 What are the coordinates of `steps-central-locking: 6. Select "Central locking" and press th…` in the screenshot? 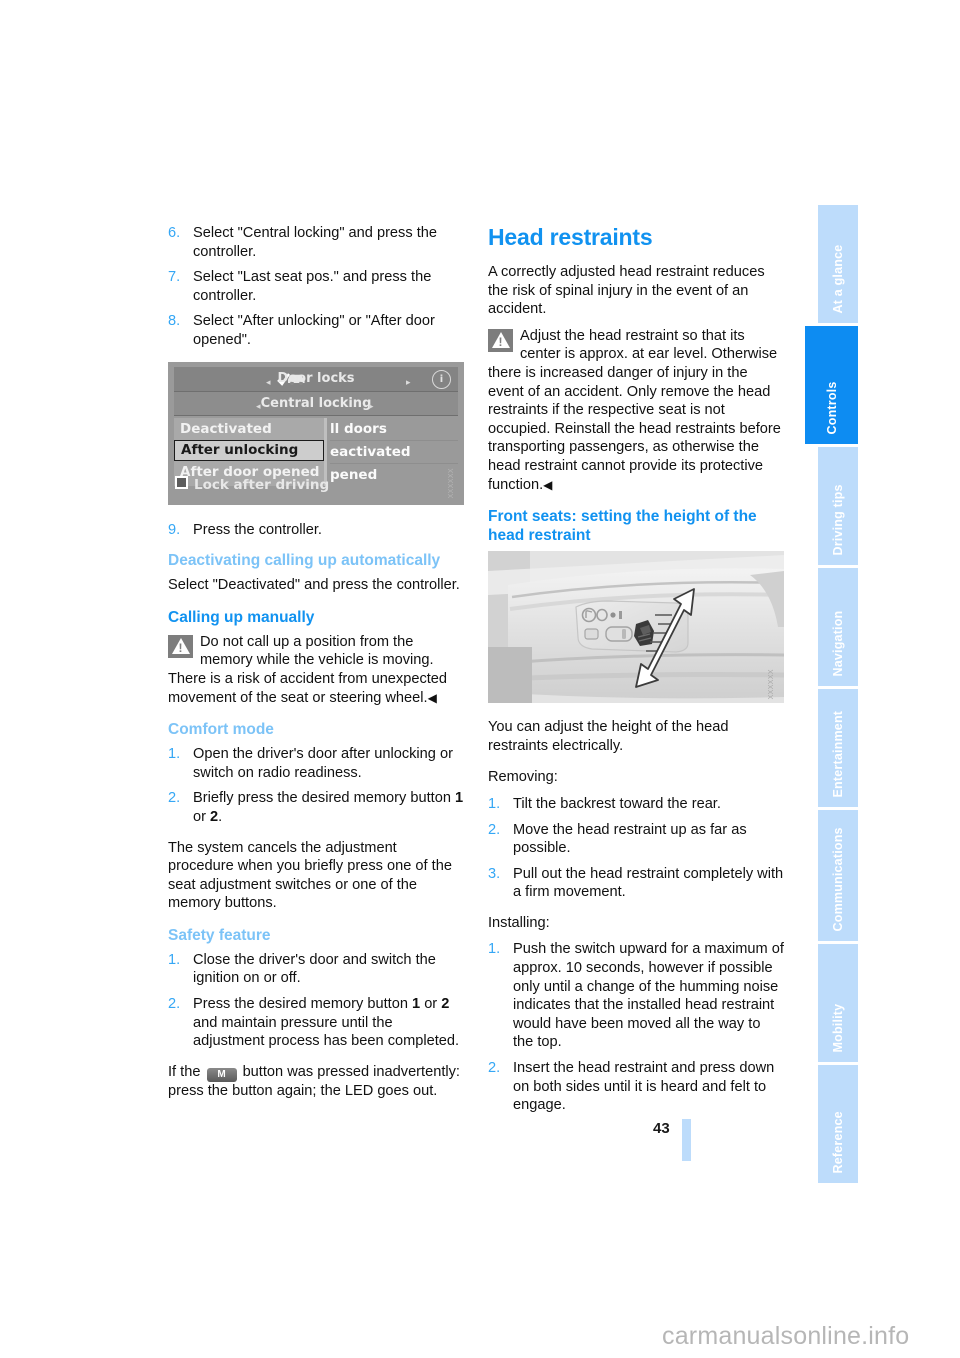 It's located at (316, 287).